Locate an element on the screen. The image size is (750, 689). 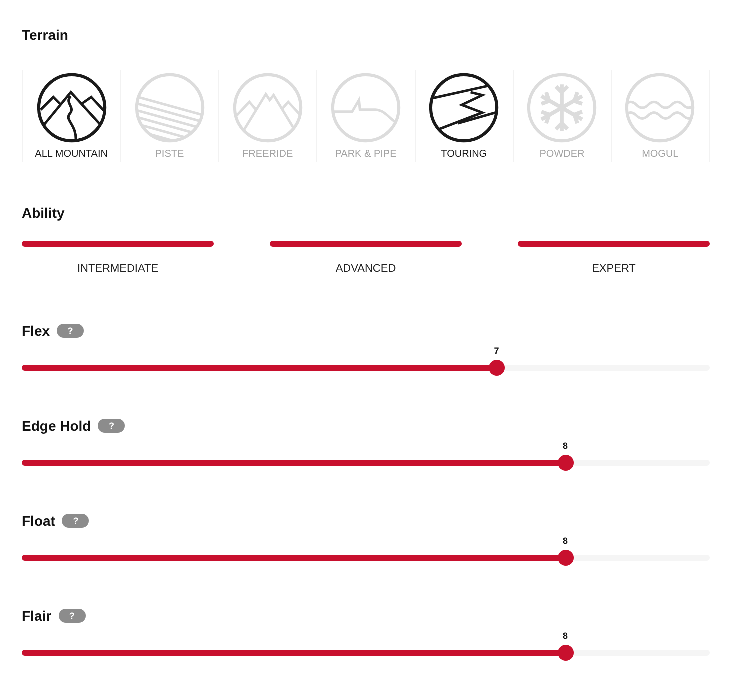
ability-label: ADVANCED is located at coordinates (366, 269).